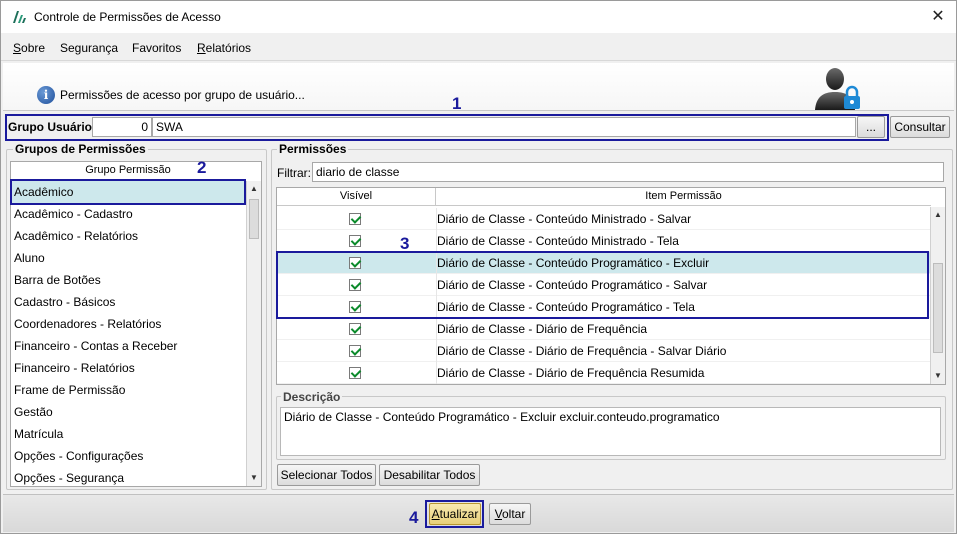  Describe the element at coordinates (156, 48) in the screenshot. I see `menu-item-favoritos: Favoritos` at that location.